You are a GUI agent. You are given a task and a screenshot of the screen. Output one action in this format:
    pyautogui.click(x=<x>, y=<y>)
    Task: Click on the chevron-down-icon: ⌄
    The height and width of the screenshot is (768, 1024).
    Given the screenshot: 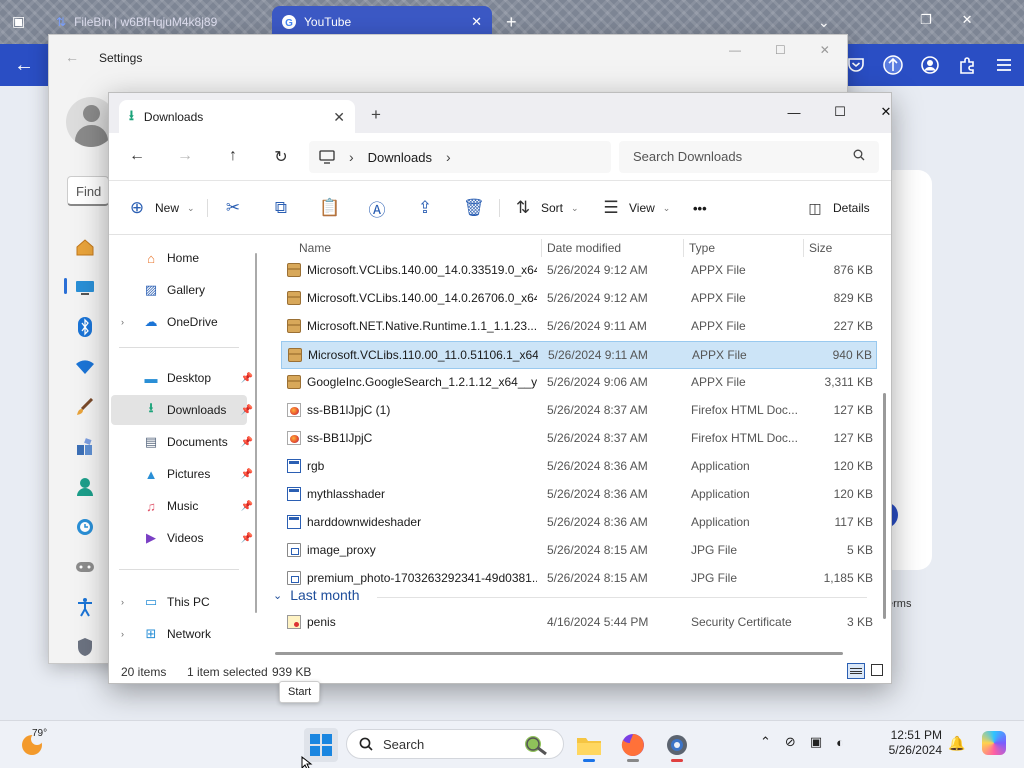 What is the action you would take?
    pyautogui.click(x=824, y=22)
    